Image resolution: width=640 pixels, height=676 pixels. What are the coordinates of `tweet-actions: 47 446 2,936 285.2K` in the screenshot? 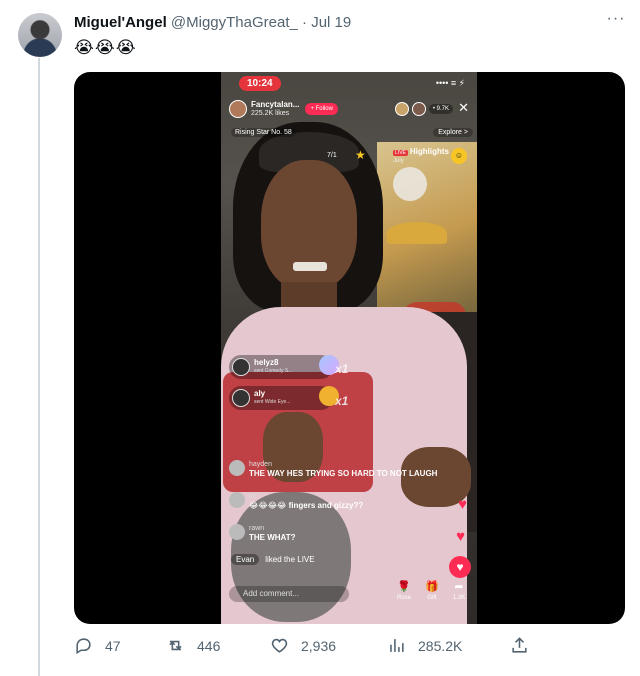 It's located at (304, 648).